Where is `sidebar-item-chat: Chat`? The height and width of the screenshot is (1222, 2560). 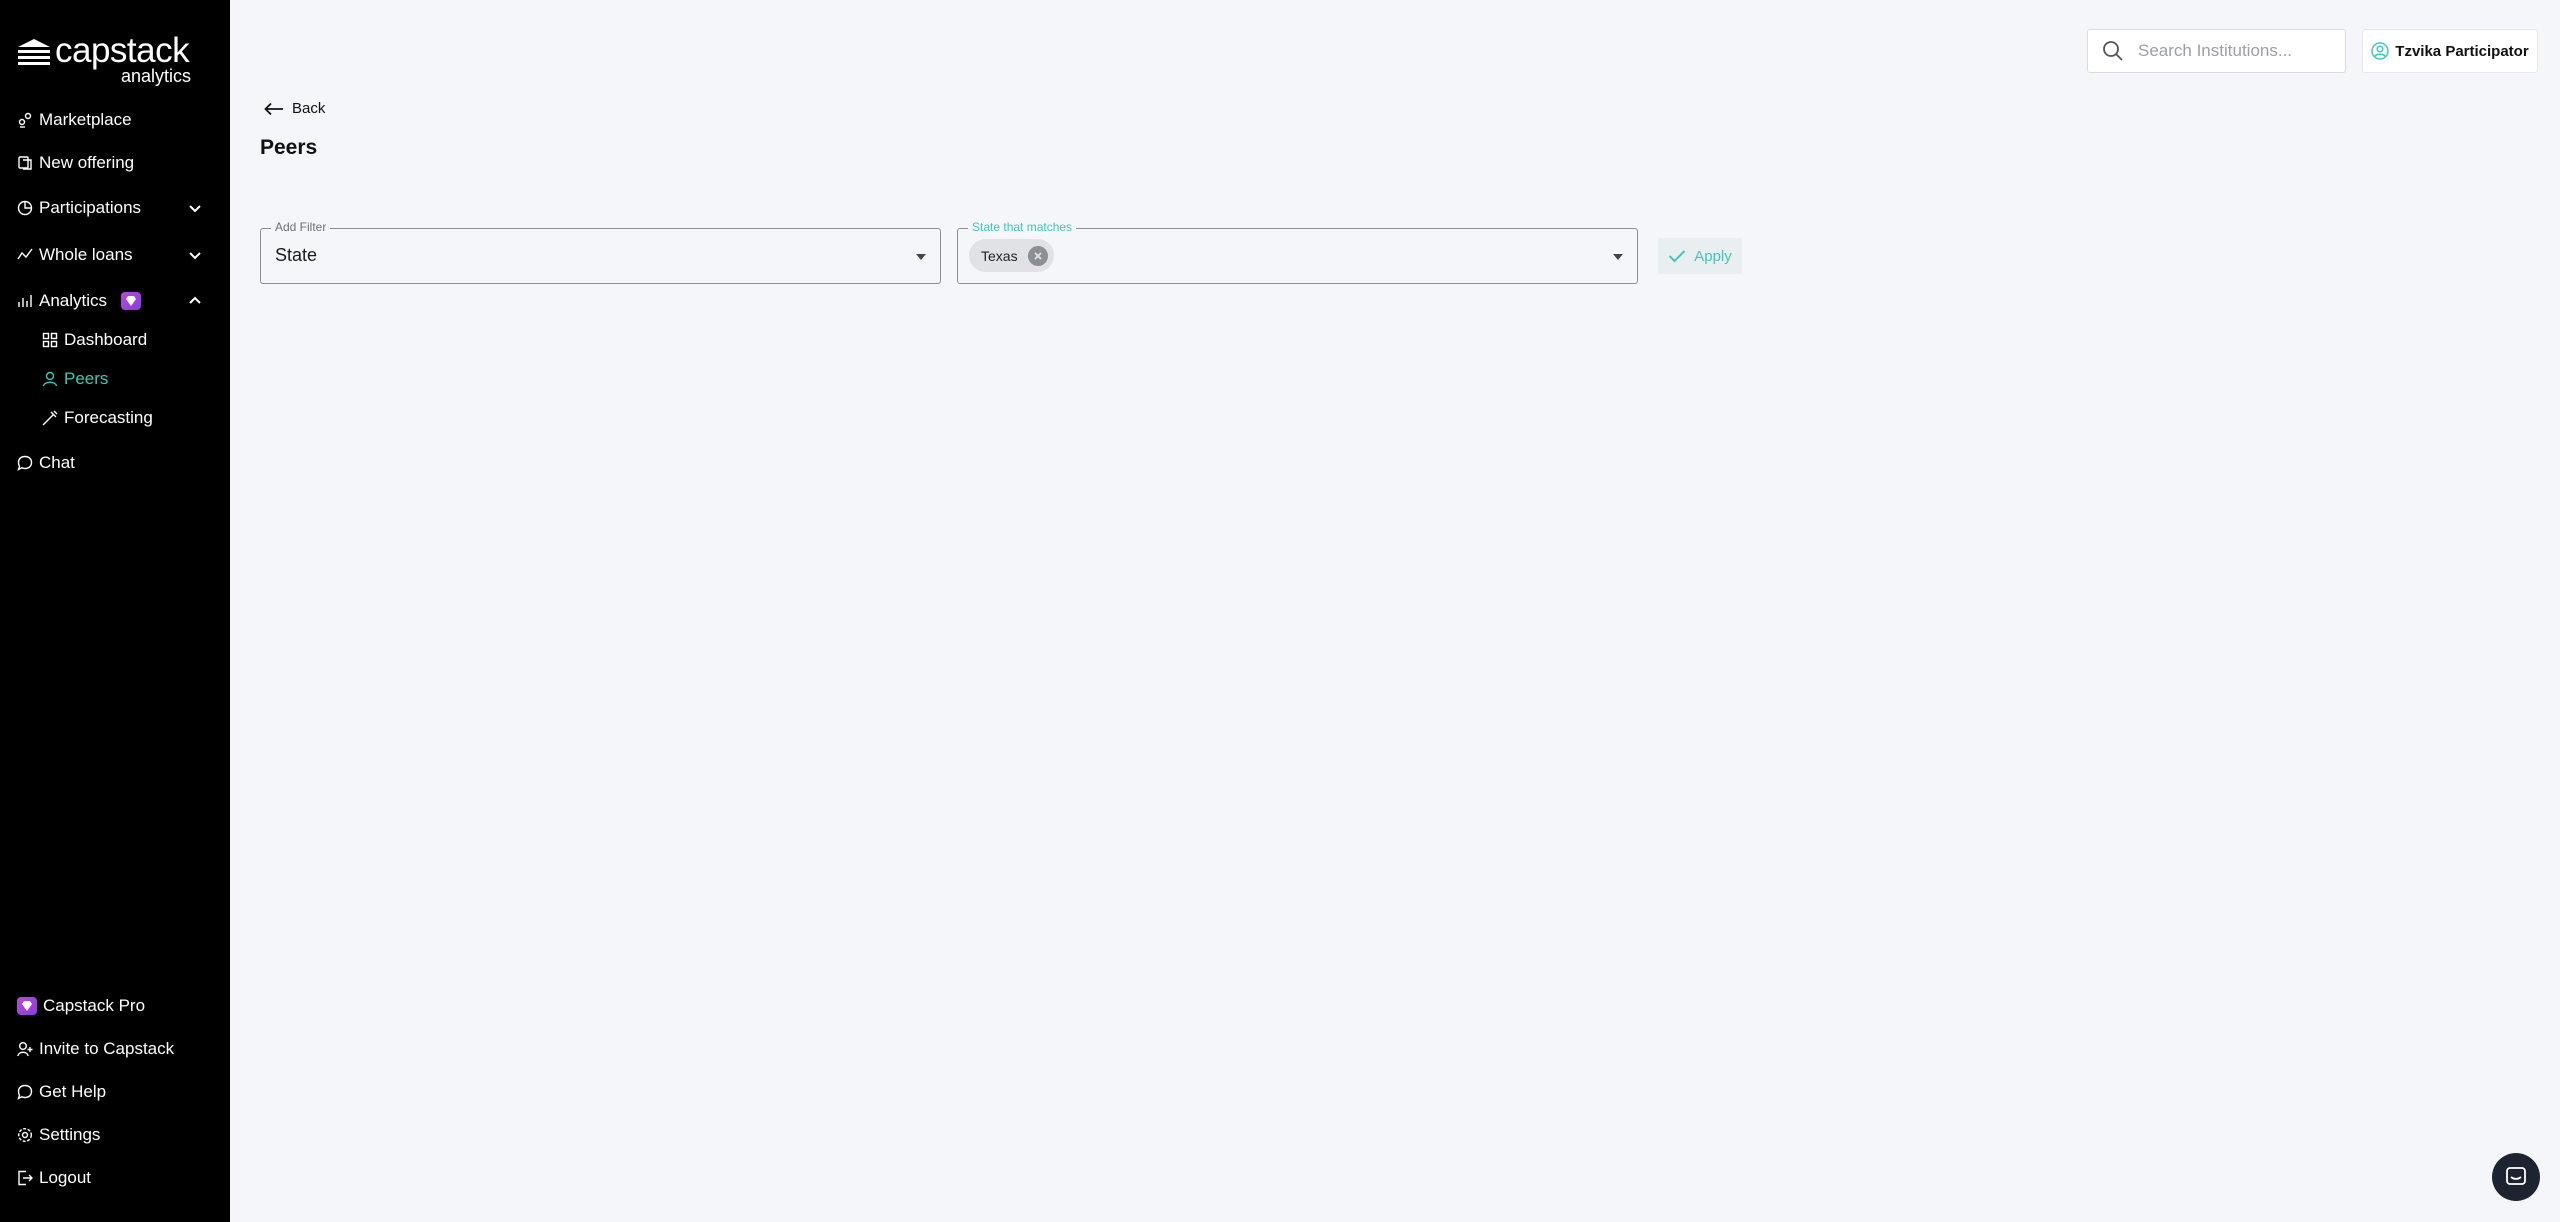
sidebar-item-chat: Chat is located at coordinates (110, 463).